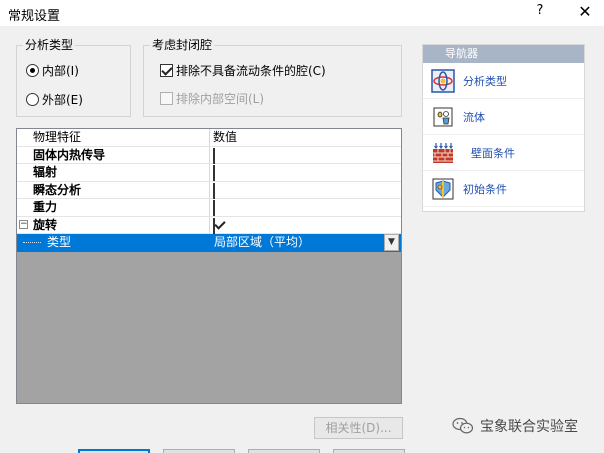  I want to click on grid-row-solid-conduction: 固体内热传导, so click(209, 155).